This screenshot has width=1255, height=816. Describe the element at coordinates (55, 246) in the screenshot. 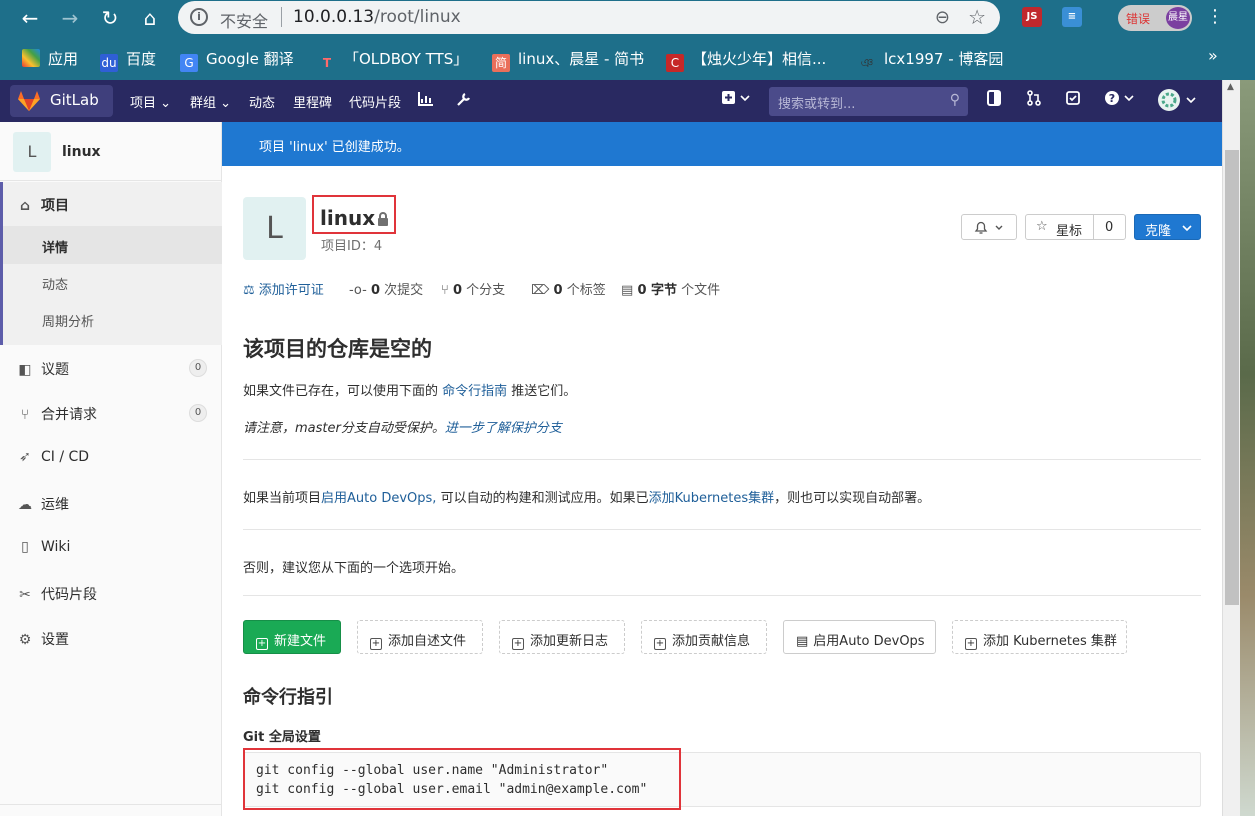

I see `sidebar-subitem-details: 详情` at that location.